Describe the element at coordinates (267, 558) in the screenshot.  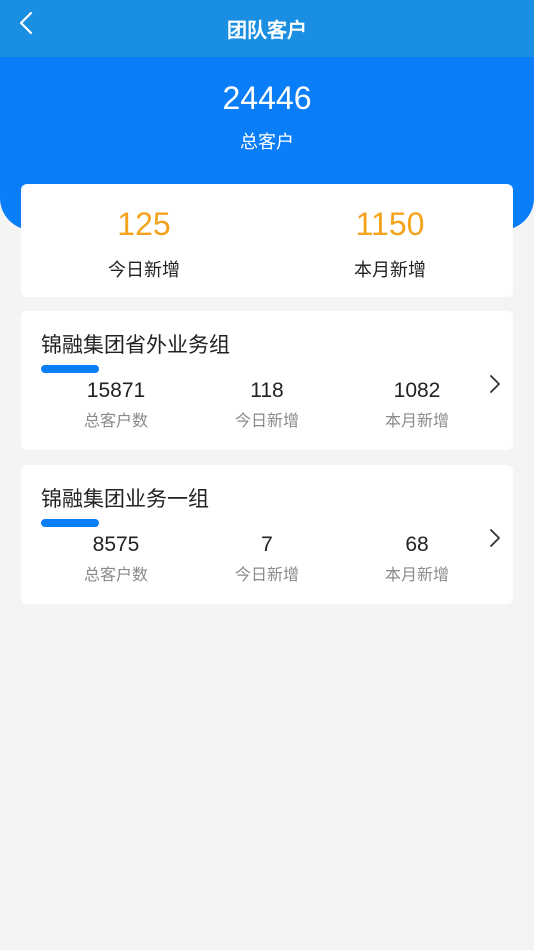
I see `group-today-stat: 7 今日新增` at that location.